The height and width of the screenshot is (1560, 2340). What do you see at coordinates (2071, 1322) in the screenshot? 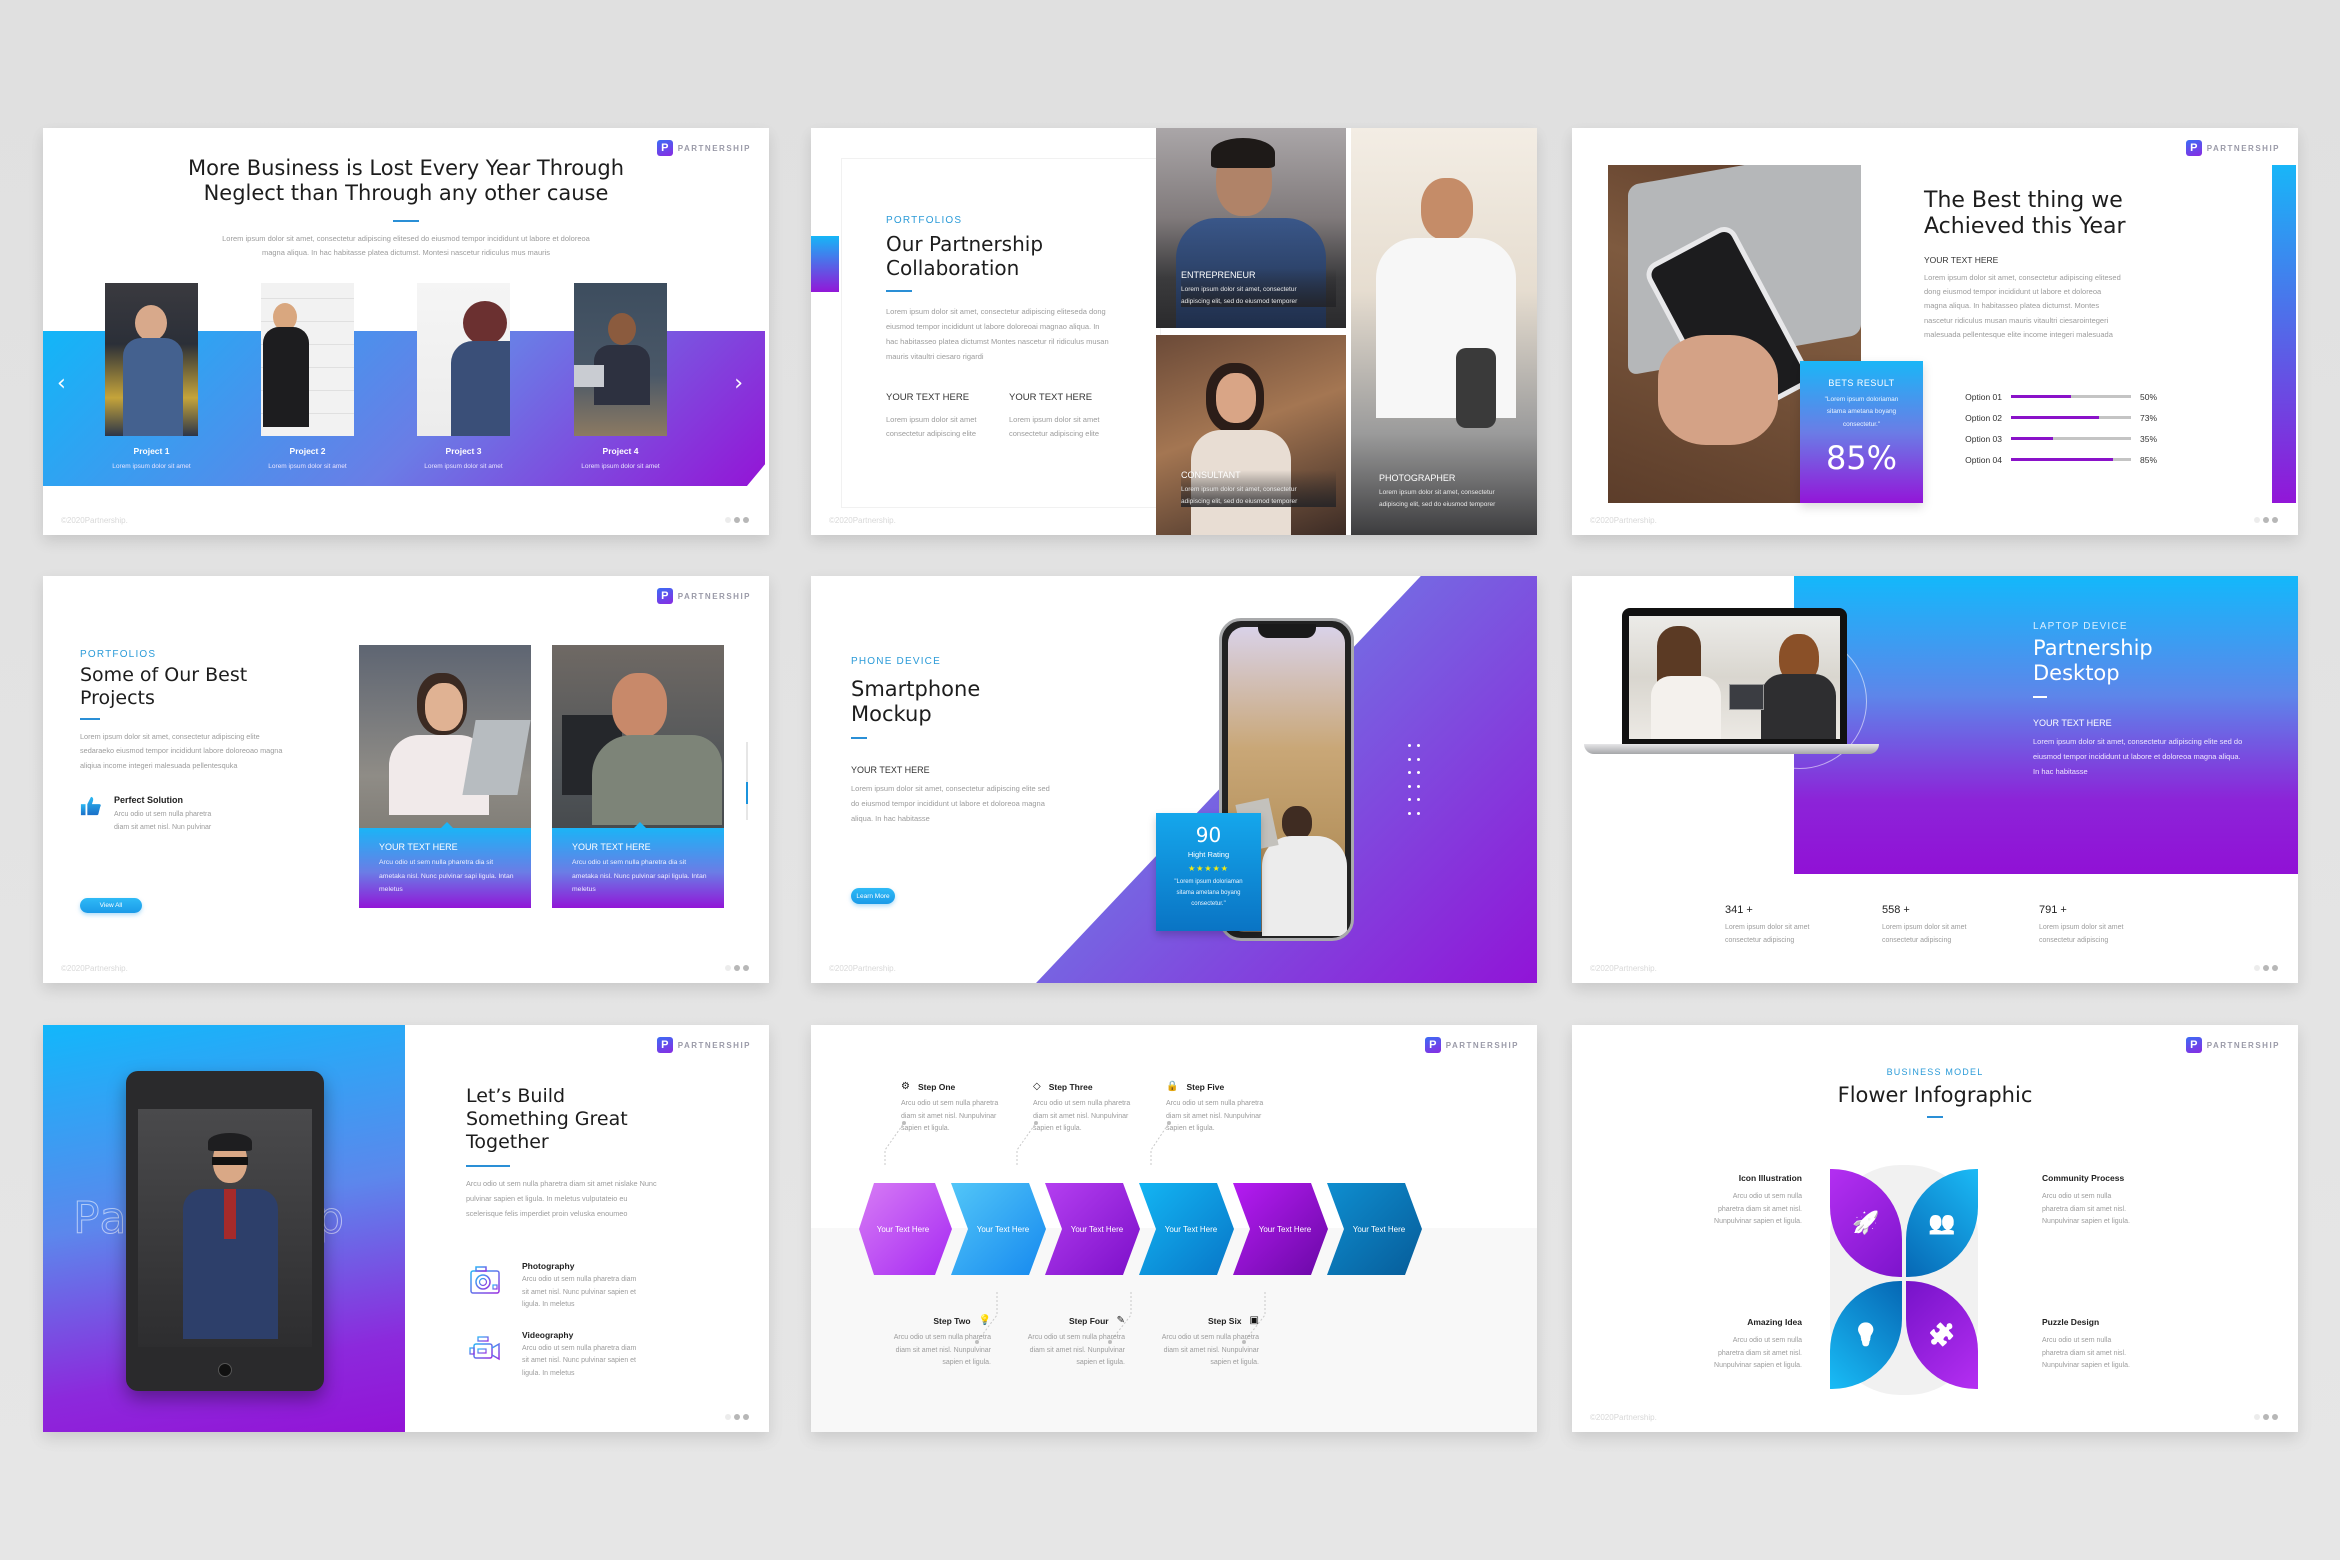
I see `petal-title: Puzzle Design` at bounding box center [2071, 1322].